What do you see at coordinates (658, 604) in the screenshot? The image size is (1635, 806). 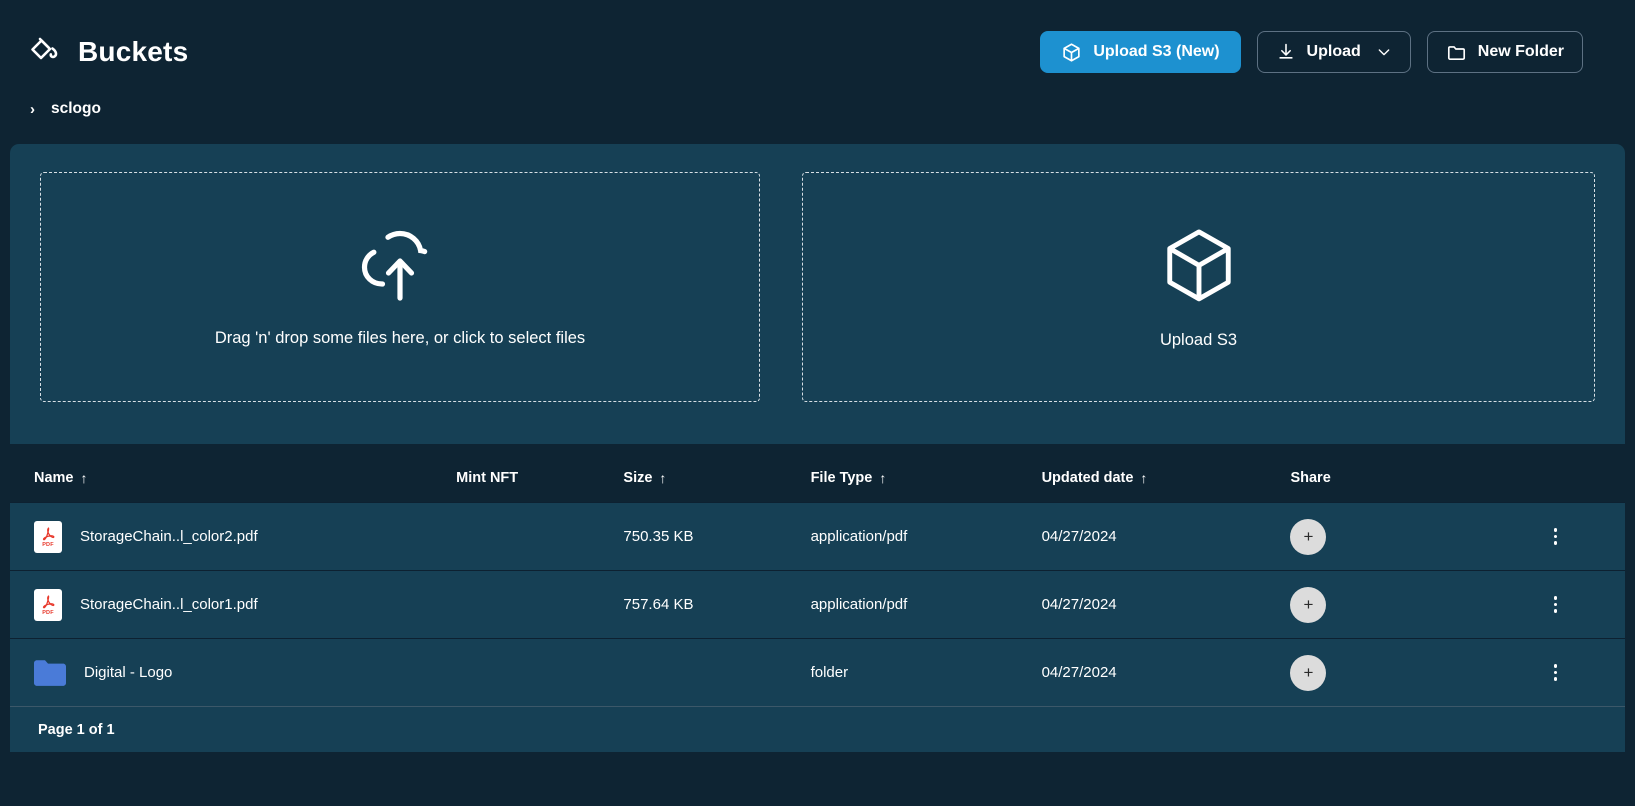 I see `cell-size: 757.64 KB` at bounding box center [658, 604].